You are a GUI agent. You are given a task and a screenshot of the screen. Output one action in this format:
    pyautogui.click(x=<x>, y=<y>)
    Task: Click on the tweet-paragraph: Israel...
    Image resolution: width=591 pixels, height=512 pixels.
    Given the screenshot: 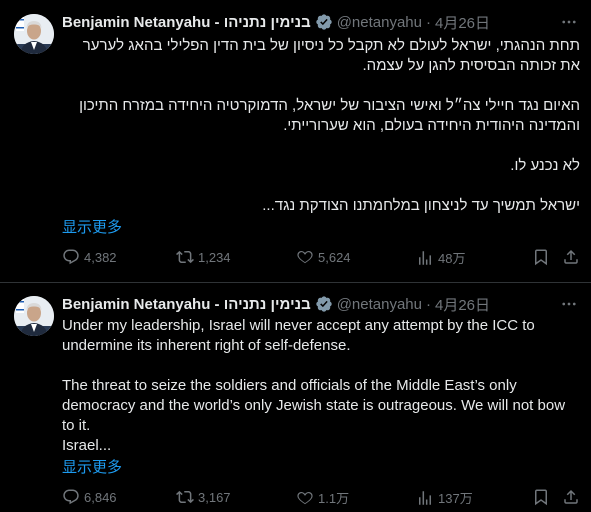 What is the action you would take?
    pyautogui.click(x=87, y=445)
    